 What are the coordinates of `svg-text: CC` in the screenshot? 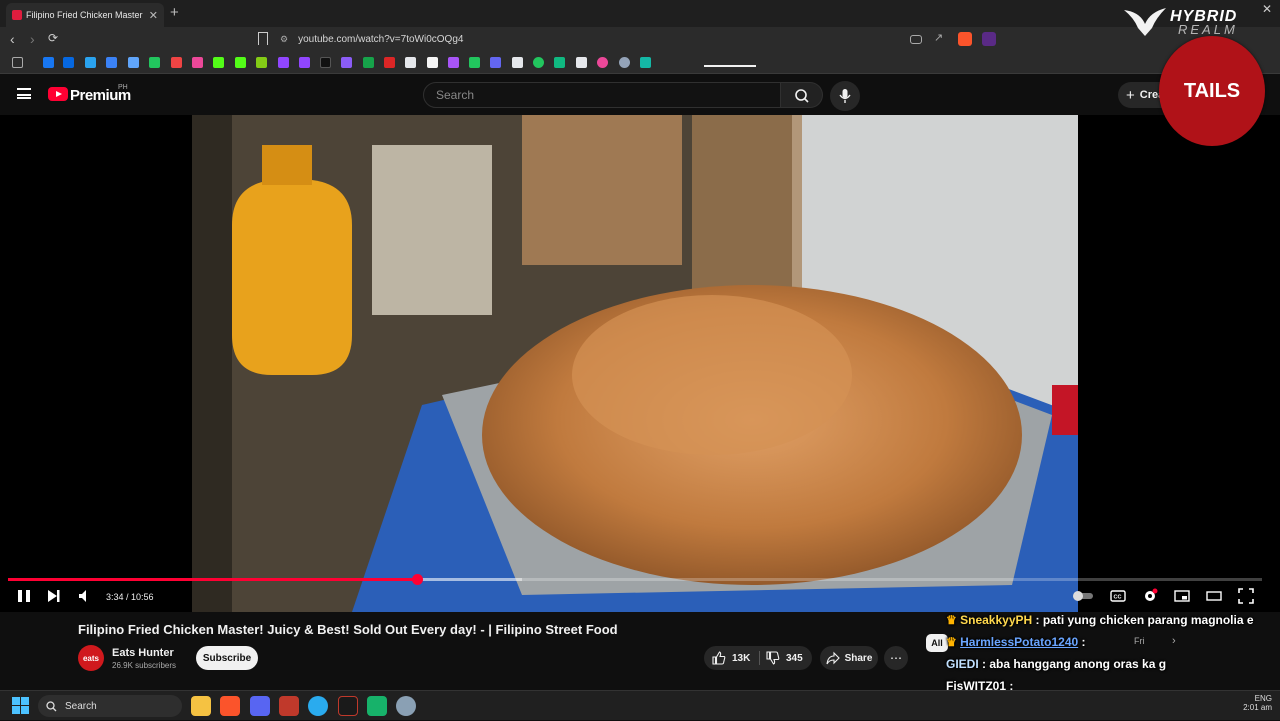 It's located at (1118, 598).